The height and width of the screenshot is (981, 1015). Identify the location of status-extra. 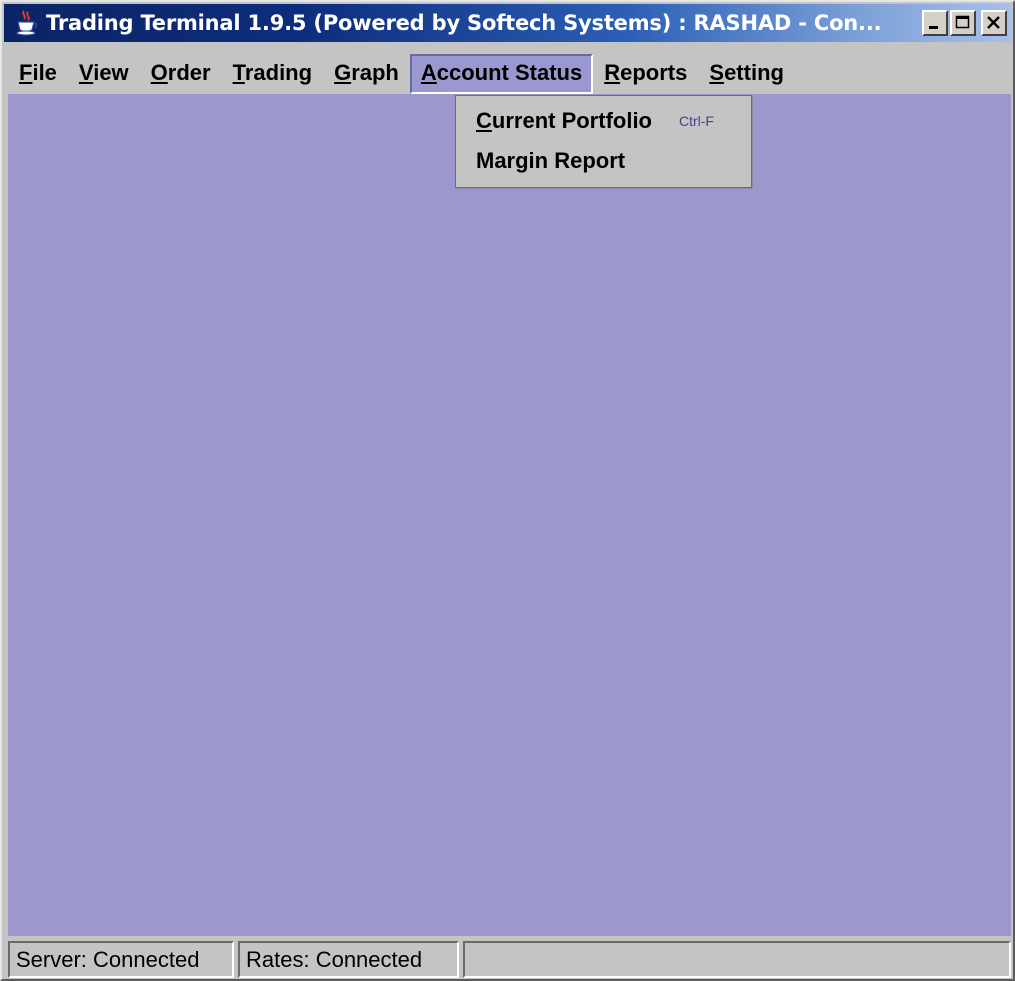
(737, 959).